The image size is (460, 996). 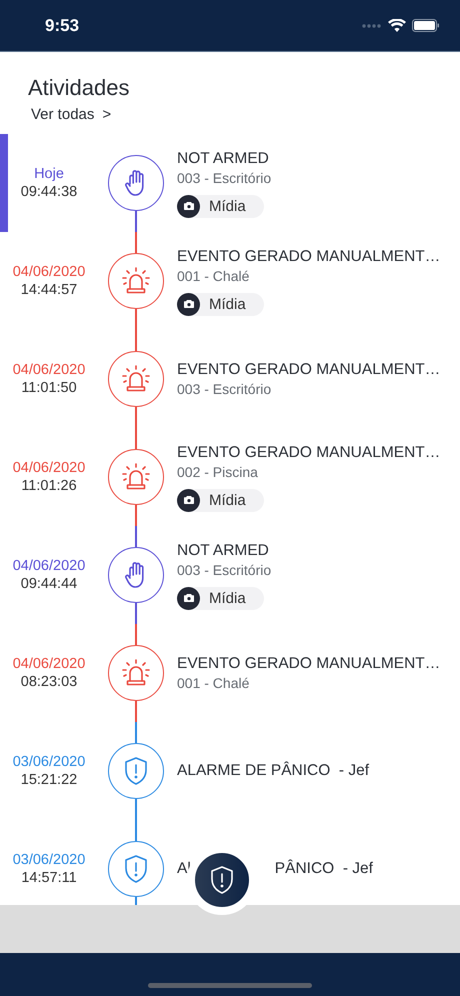 What do you see at coordinates (49, 290) in the screenshot?
I see `activity-time: 14:44:57` at bounding box center [49, 290].